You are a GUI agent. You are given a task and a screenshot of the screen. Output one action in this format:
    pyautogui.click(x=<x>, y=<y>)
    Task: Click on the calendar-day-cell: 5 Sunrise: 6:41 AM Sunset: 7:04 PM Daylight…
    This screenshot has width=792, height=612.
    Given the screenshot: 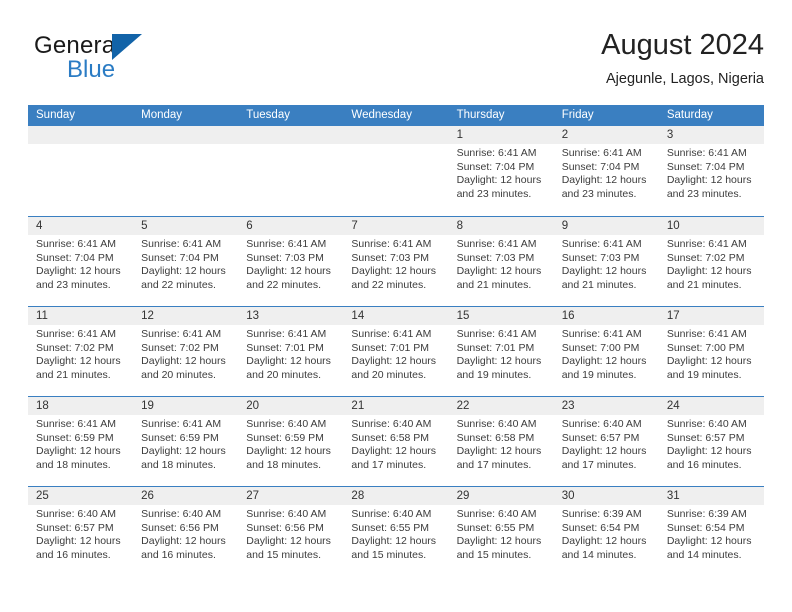 What is the action you would take?
    pyautogui.click(x=186, y=261)
    